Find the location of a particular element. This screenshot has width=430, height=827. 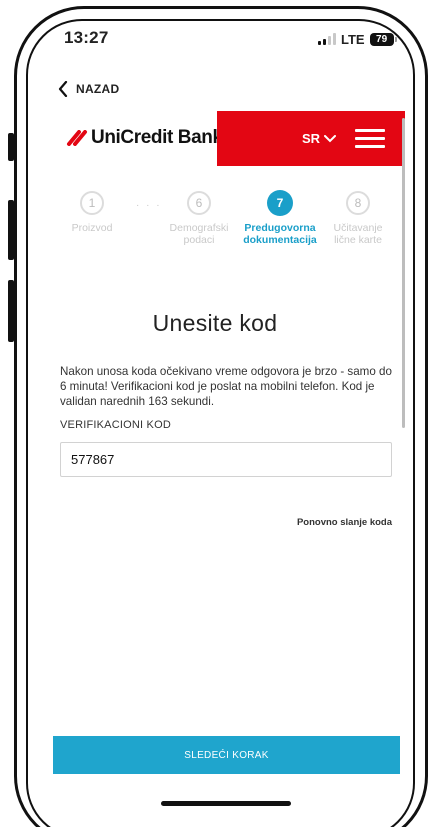

step-number: 6 is located at coordinates (199, 203).